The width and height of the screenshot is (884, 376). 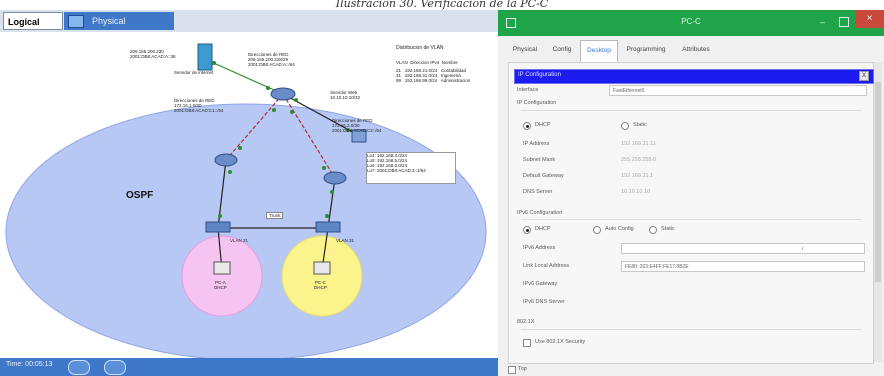 What do you see at coordinates (328, 227) in the screenshot?
I see `s3-switch-icon` at bounding box center [328, 227].